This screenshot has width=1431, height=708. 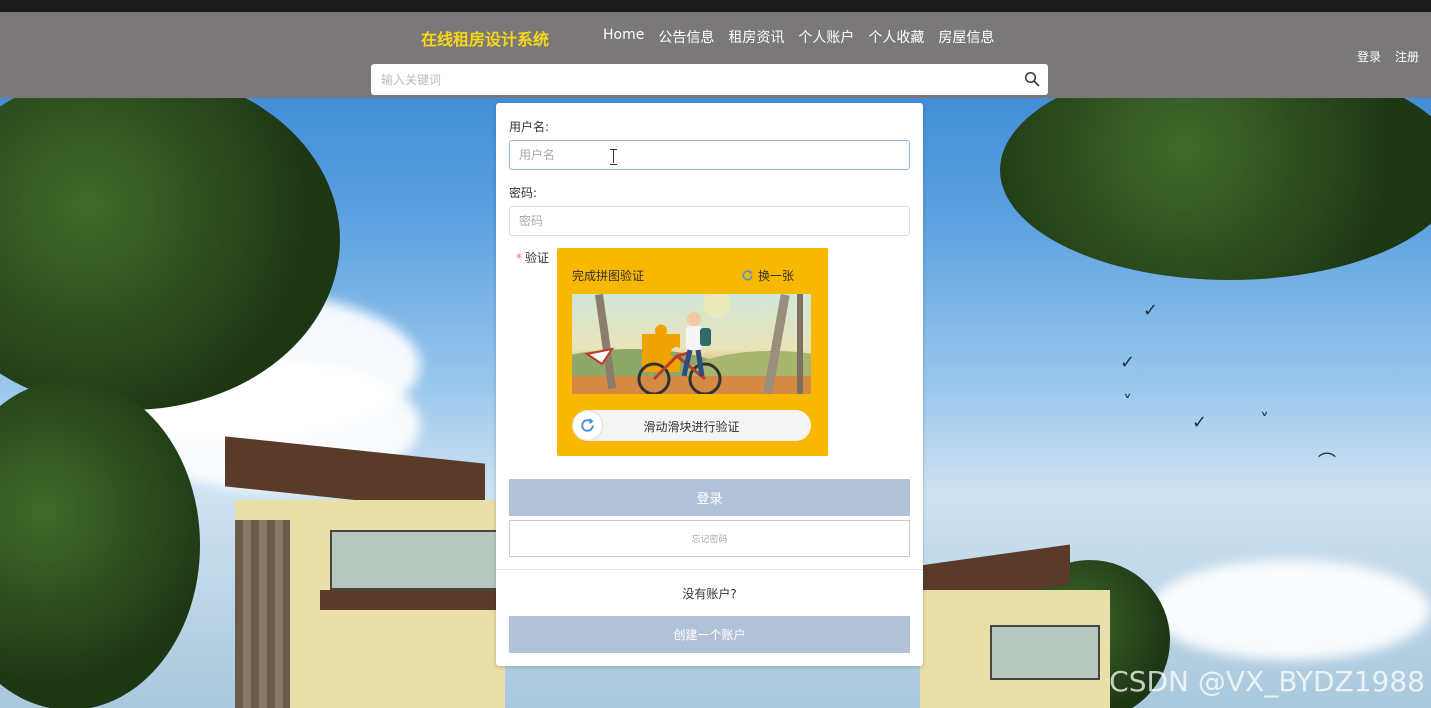 What do you see at coordinates (1407, 56) in the screenshot?
I see `register-link: 注册` at bounding box center [1407, 56].